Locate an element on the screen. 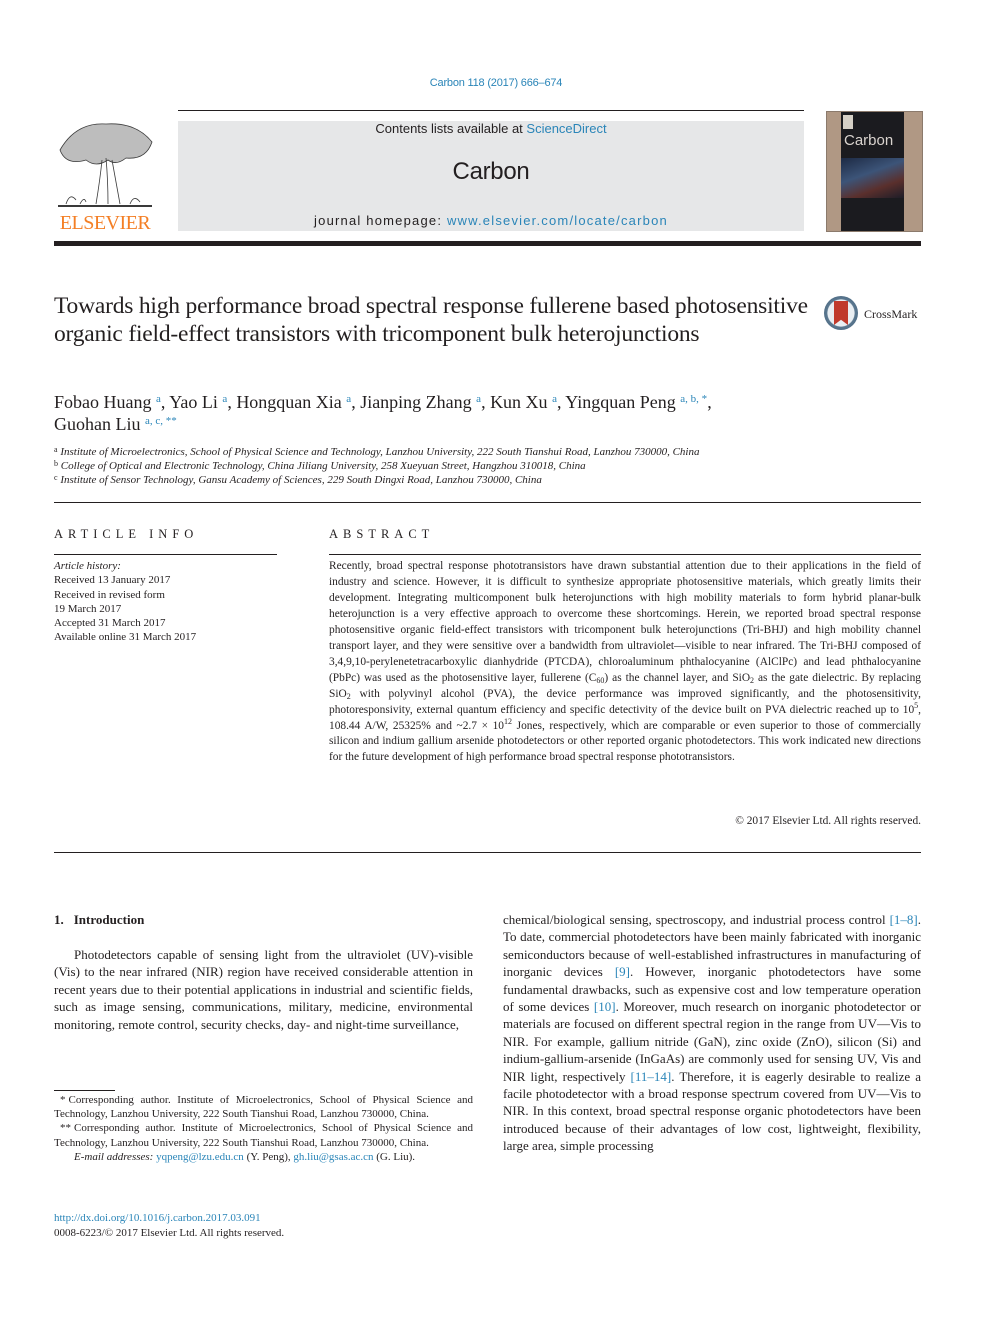 This screenshot has height=1323, width=992. footnote-mark: * is located at coordinates (63, 1100).